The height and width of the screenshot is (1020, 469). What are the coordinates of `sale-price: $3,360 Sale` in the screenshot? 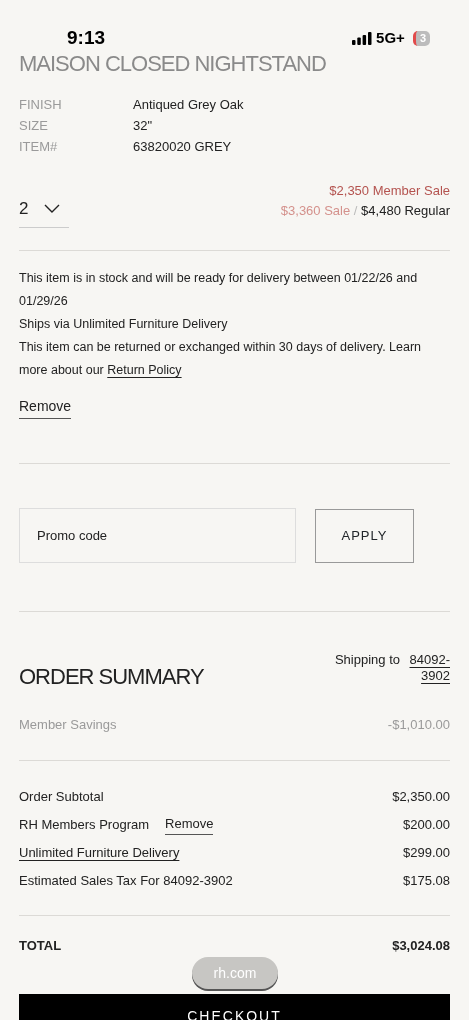 It's located at (315, 210).